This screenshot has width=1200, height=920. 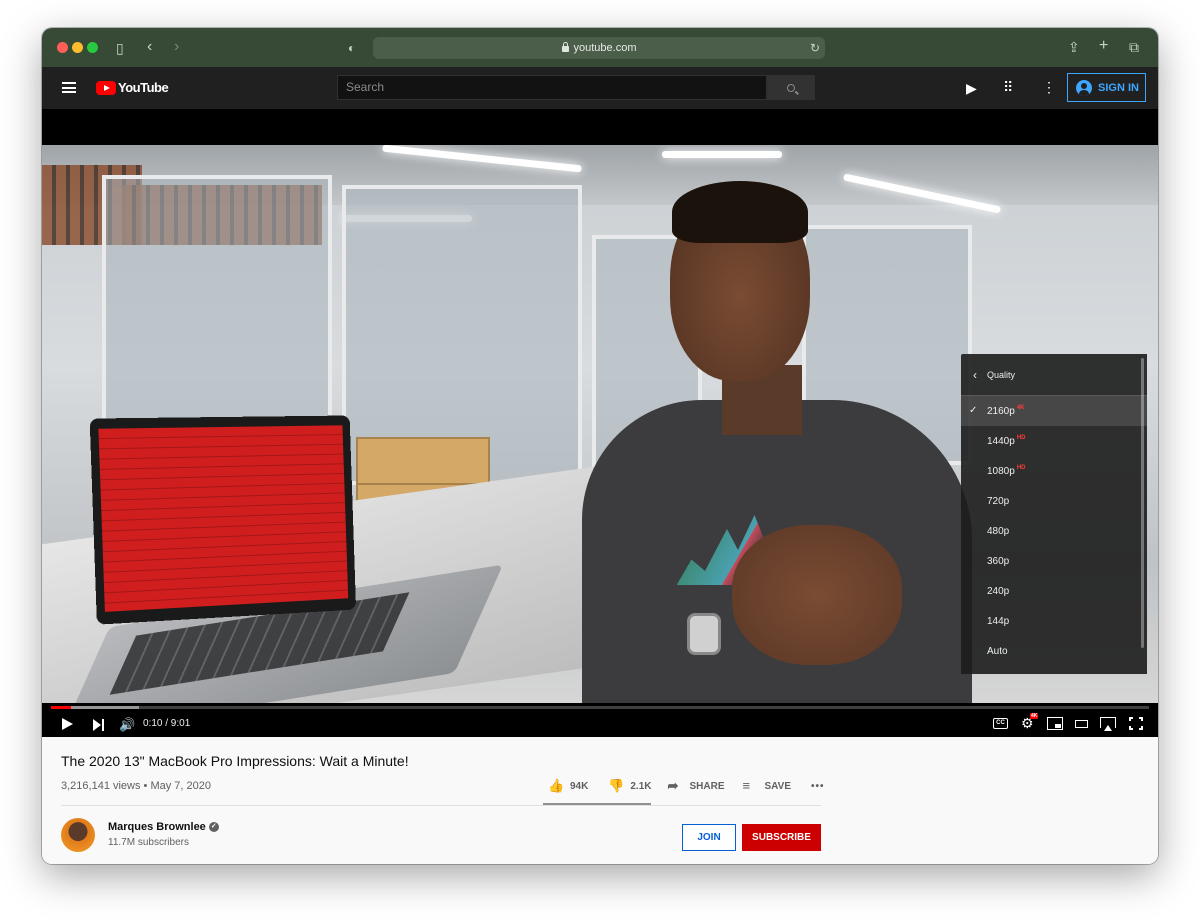 What do you see at coordinates (67, 724) in the screenshot?
I see `play-button` at bounding box center [67, 724].